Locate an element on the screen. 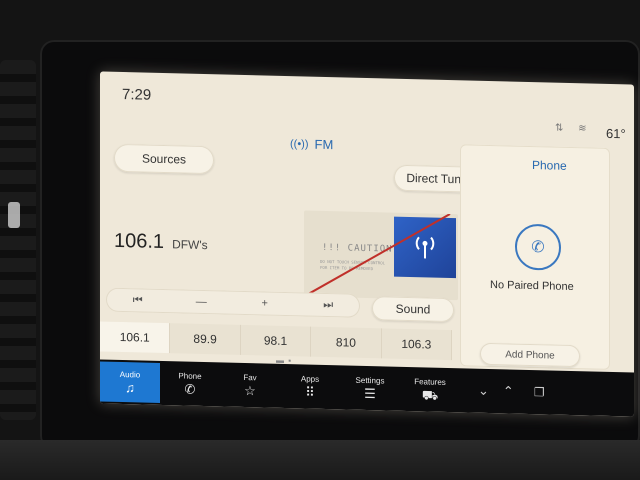 Image resolution: width=640 pixels, height=480 pixels. add-phone-button: Add Phone is located at coordinates (530, 355).